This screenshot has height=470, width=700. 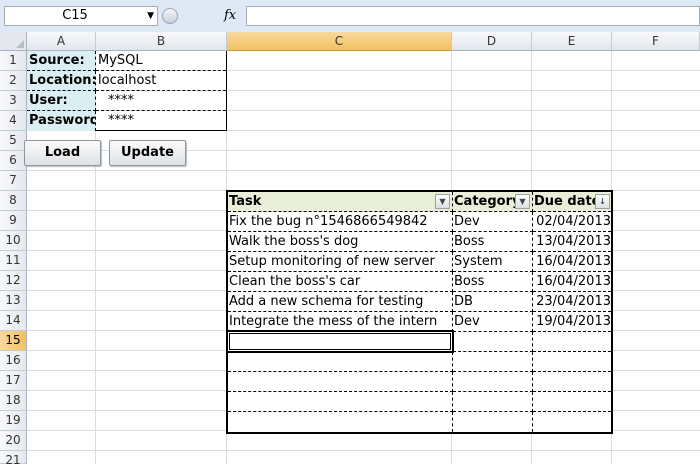 I want to click on location-label: Location:, so click(x=61, y=81).